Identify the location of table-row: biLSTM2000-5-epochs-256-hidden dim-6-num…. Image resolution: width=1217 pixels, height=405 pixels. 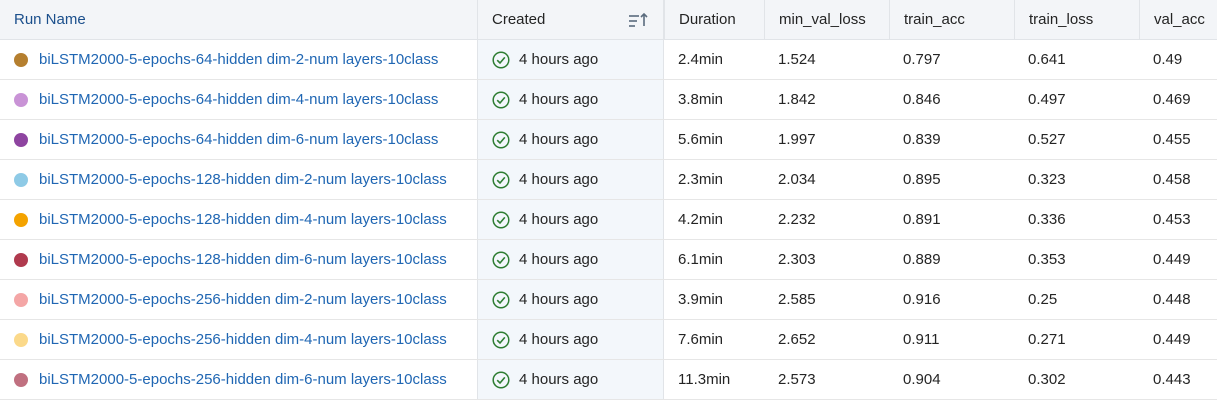
(608, 380).